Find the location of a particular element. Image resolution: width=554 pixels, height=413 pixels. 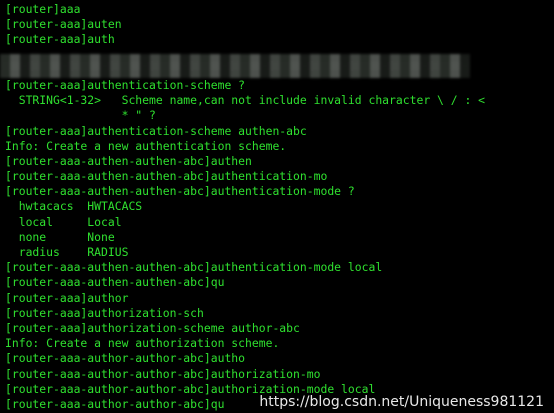

terminal-line: hwtacacs HWTACACS is located at coordinates (74, 206).